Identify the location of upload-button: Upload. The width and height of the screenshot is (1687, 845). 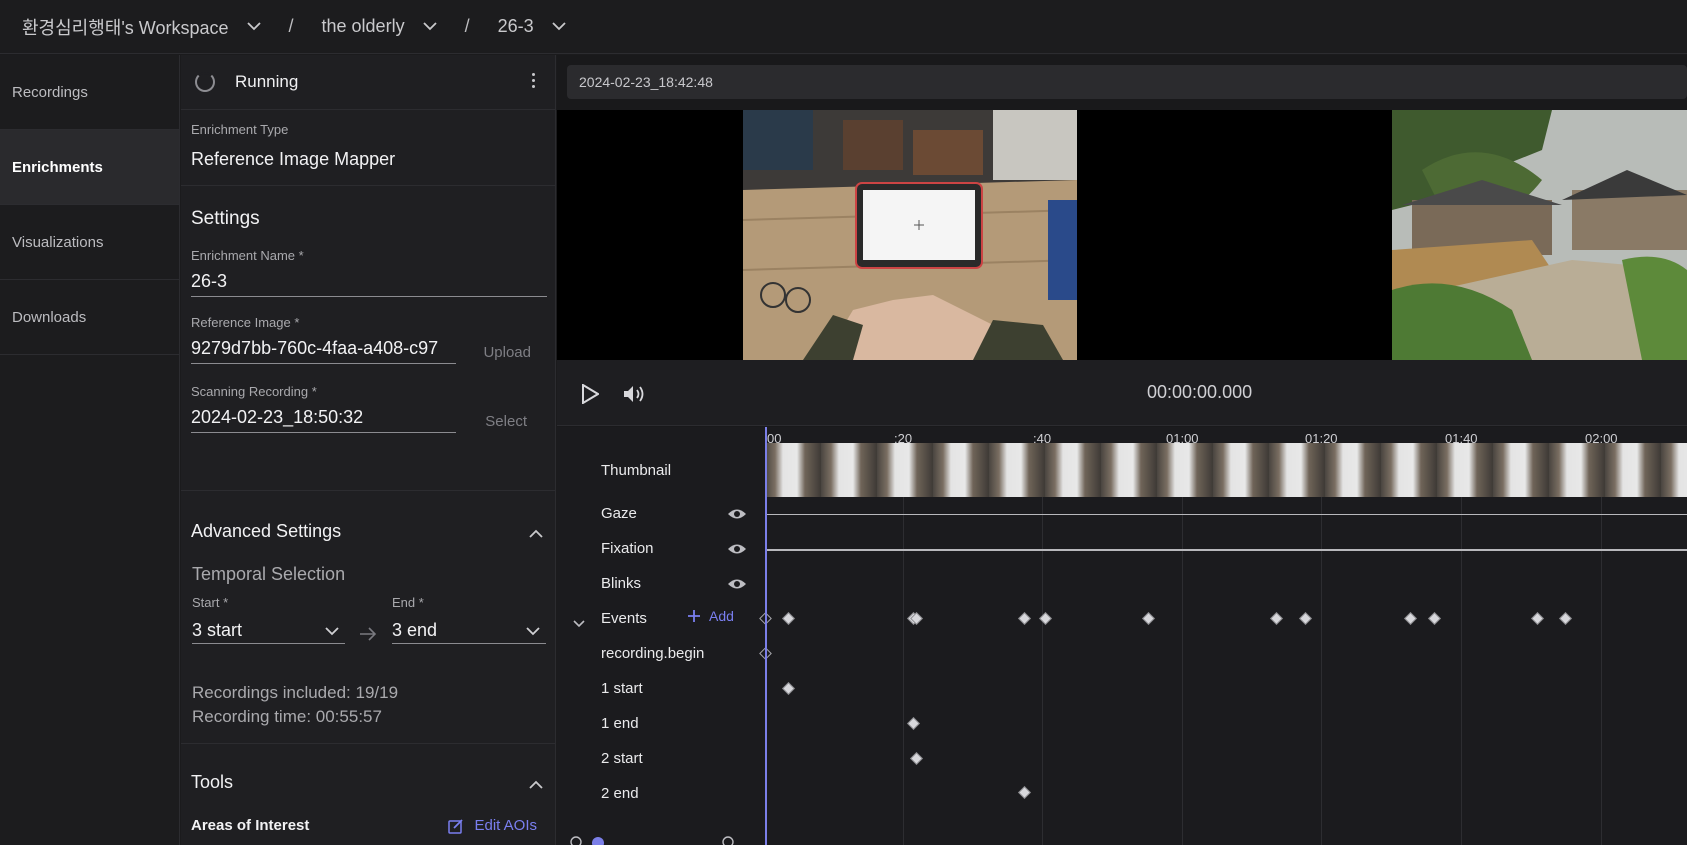
(507, 352).